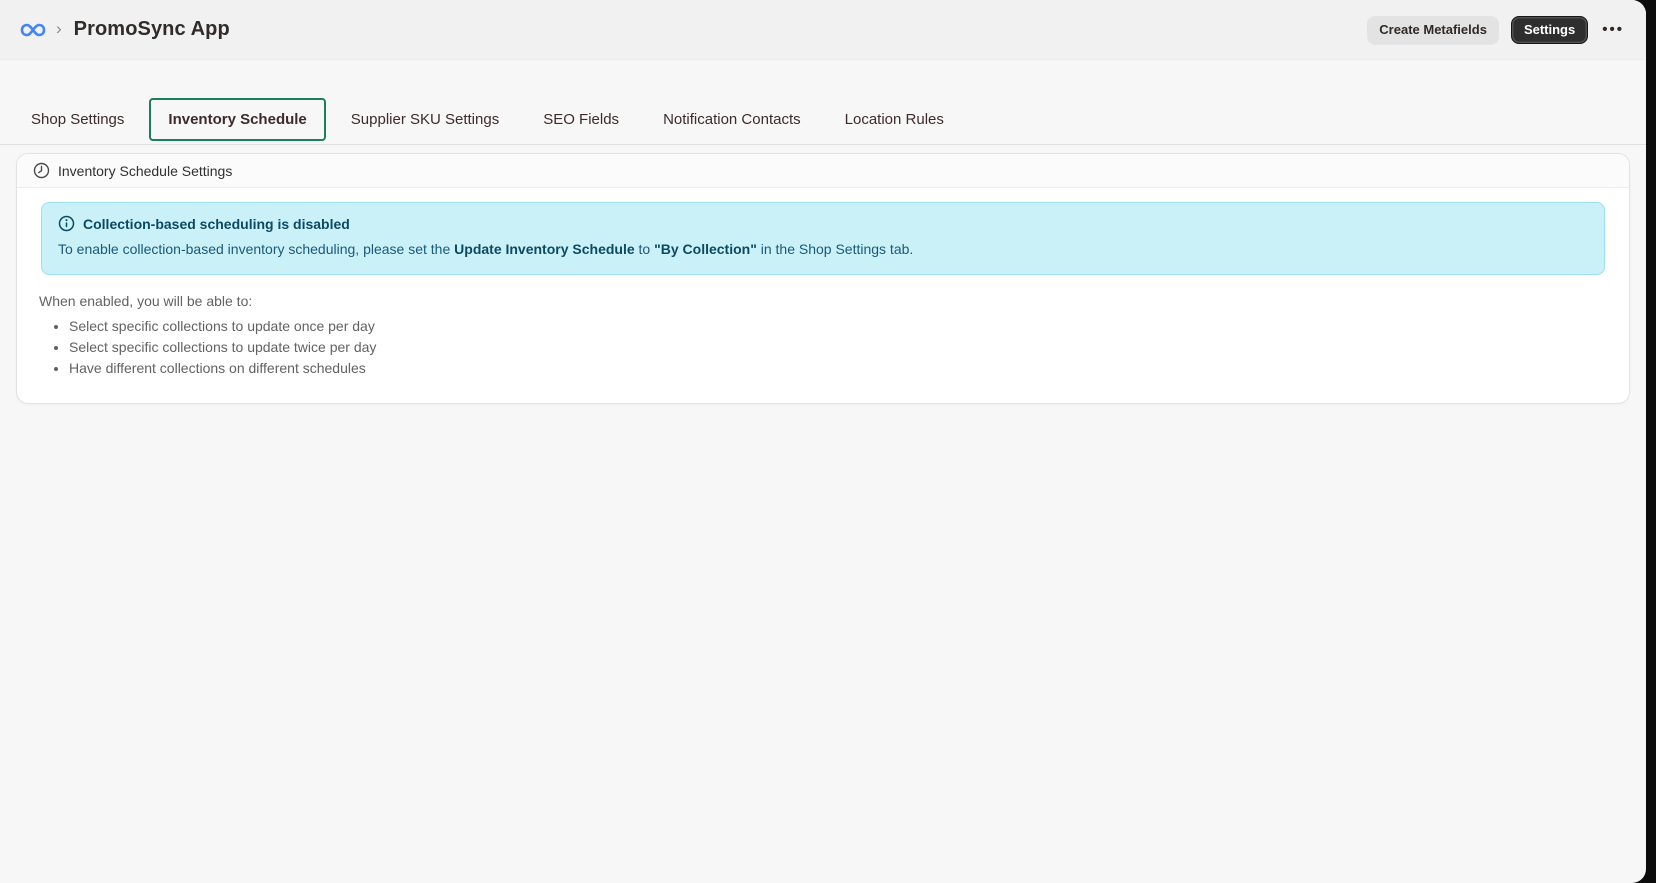  Describe the element at coordinates (77, 119) in the screenshot. I see `tab-shop-settings: Shop Settings` at that location.